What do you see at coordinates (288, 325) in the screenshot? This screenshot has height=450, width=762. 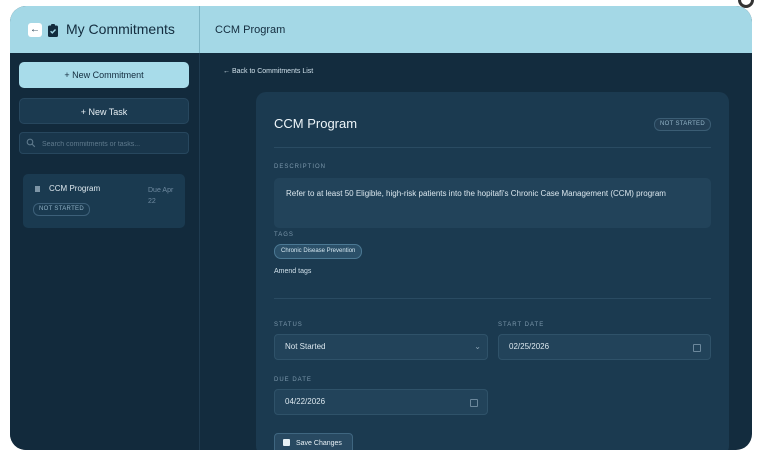 I see `status-label: STATUS` at bounding box center [288, 325].